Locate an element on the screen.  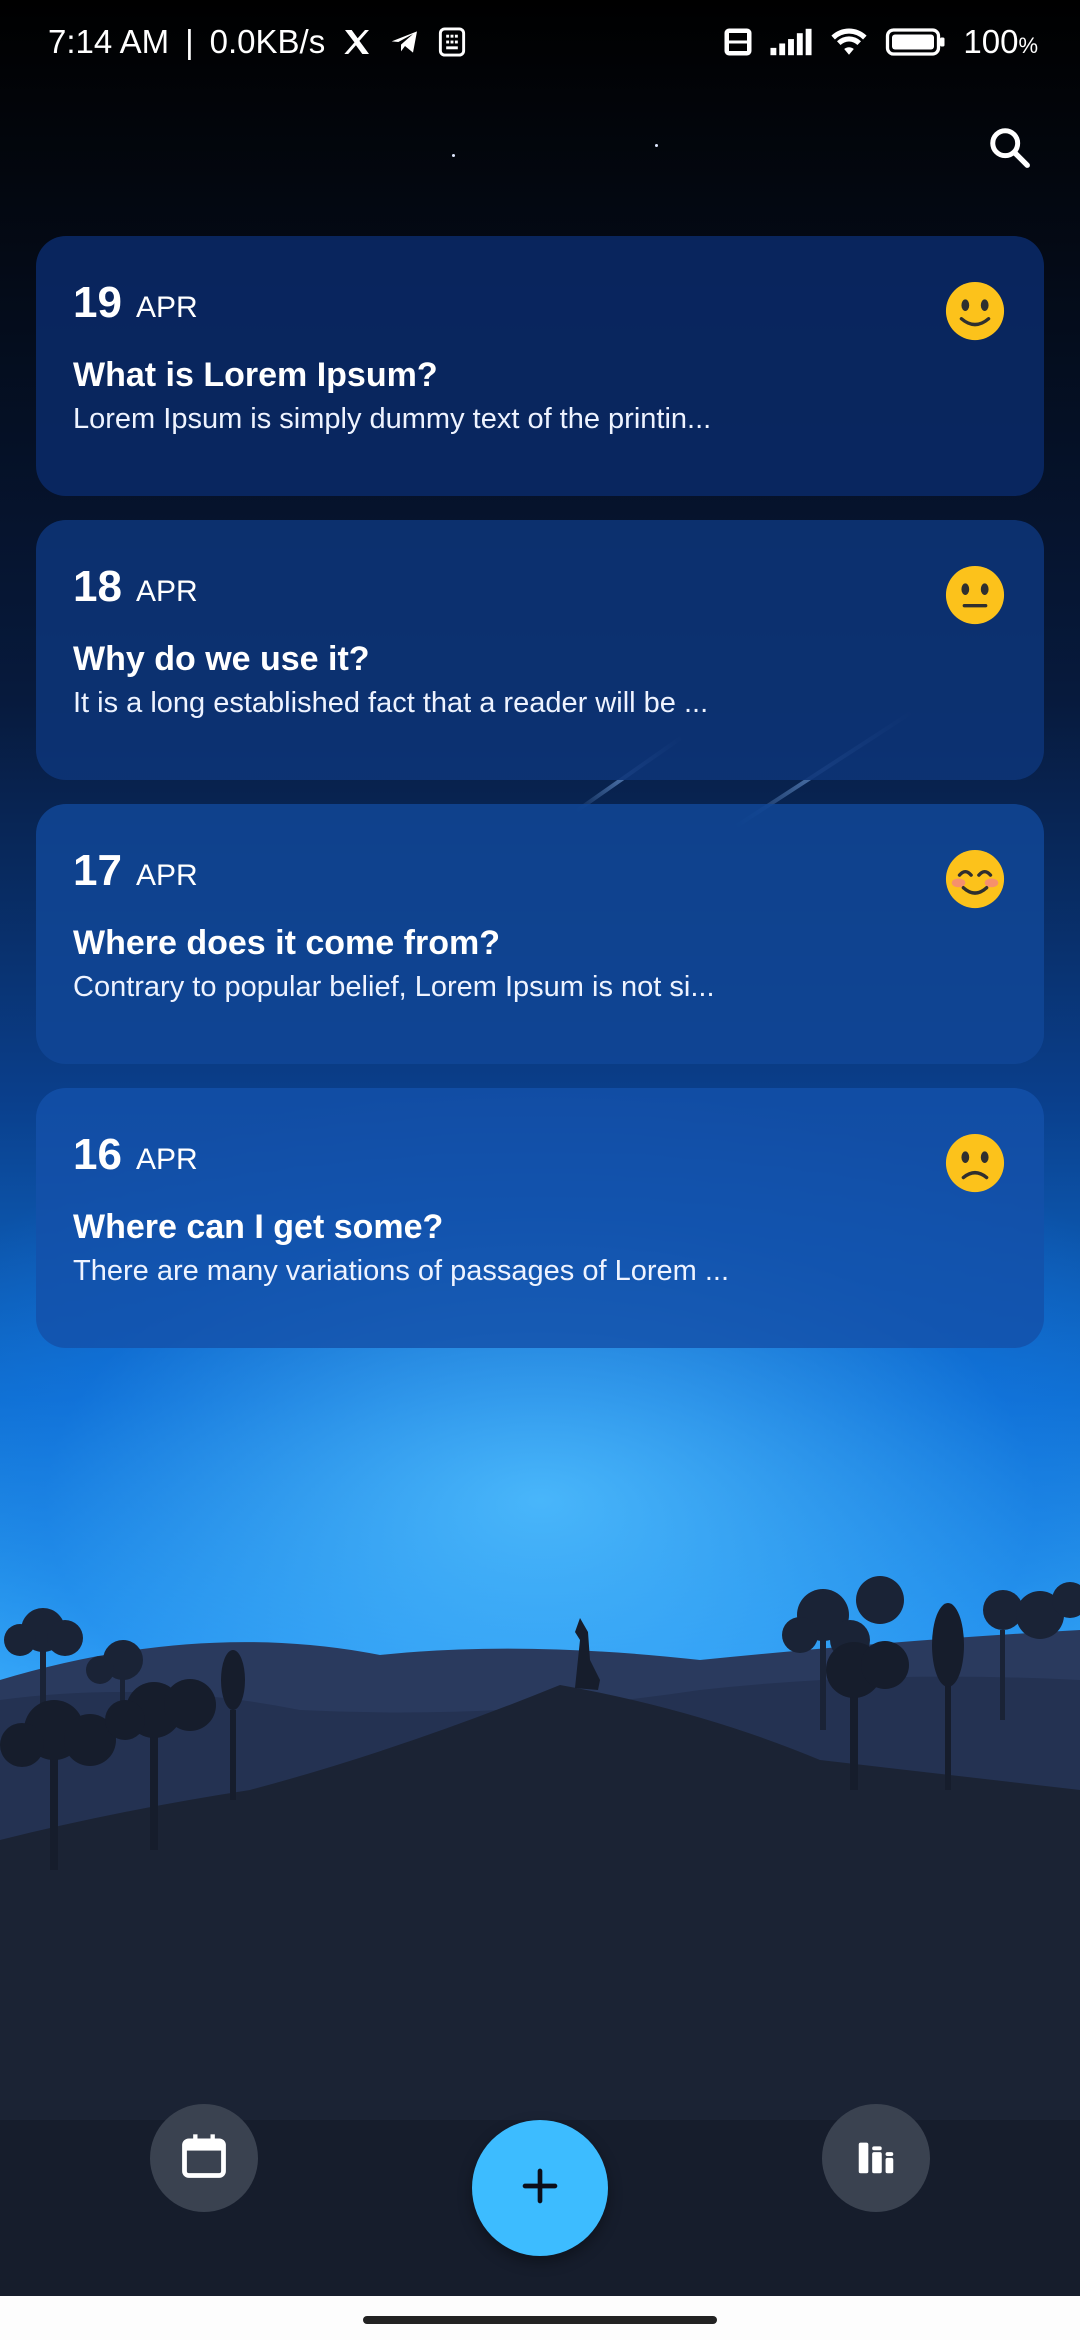
entry-day: 18 is located at coordinates (97, 586).